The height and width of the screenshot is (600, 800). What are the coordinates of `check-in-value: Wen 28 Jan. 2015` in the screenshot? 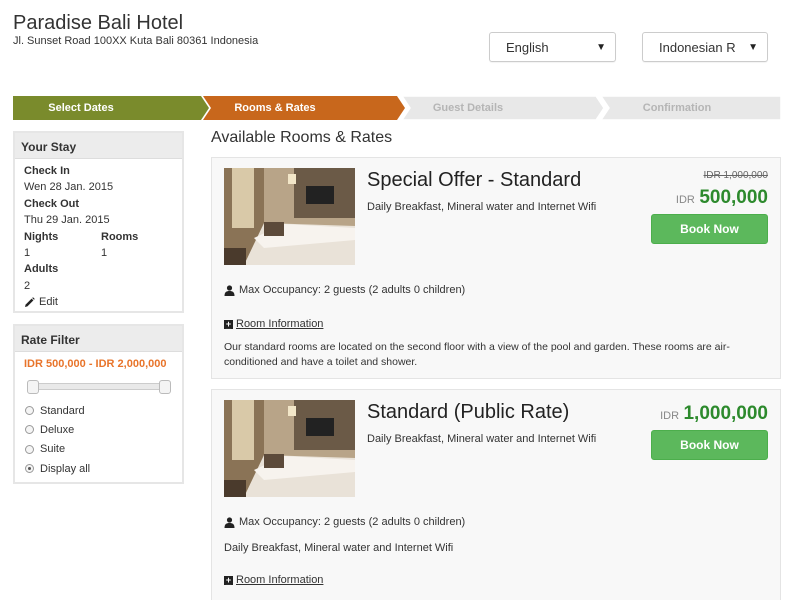 It's located at (69, 187).